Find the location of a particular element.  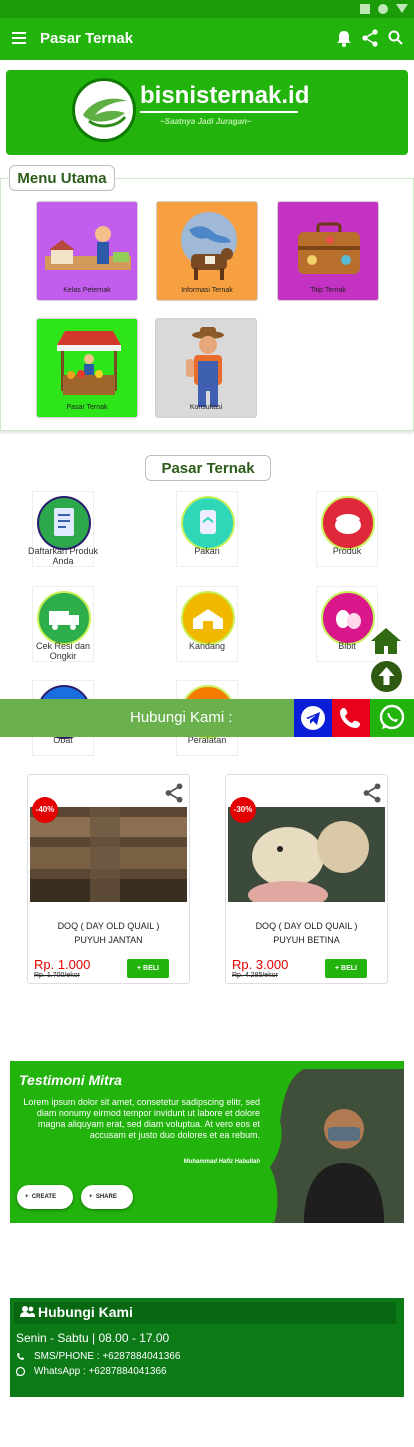

category-cek-resi: Cek Resi dan Ongkir is located at coordinates (63, 624).